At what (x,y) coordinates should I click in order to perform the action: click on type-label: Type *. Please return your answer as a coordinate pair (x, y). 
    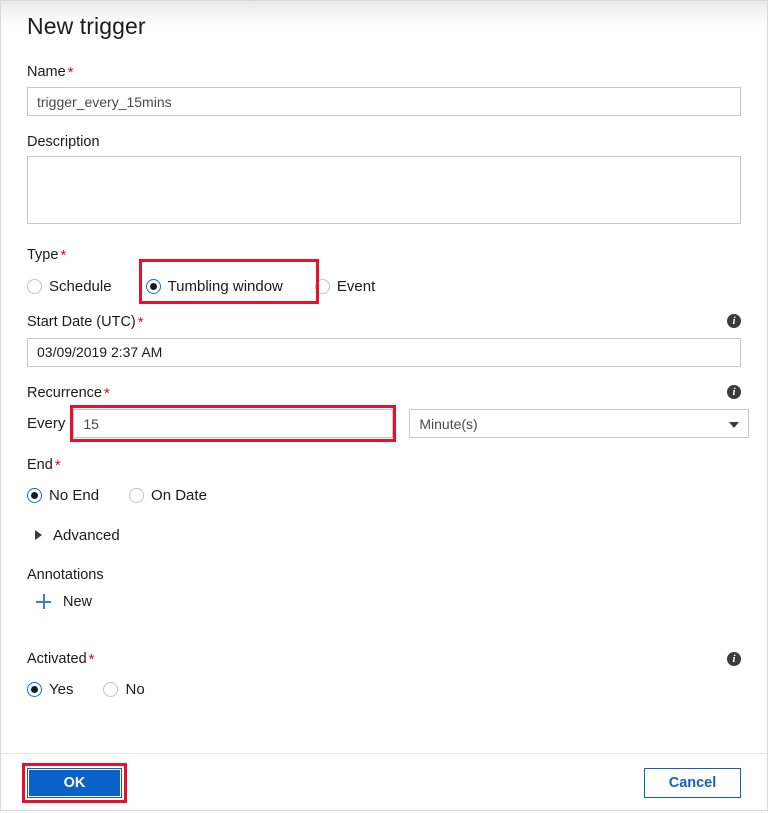
    Looking at the image, I should click on (384, 256).